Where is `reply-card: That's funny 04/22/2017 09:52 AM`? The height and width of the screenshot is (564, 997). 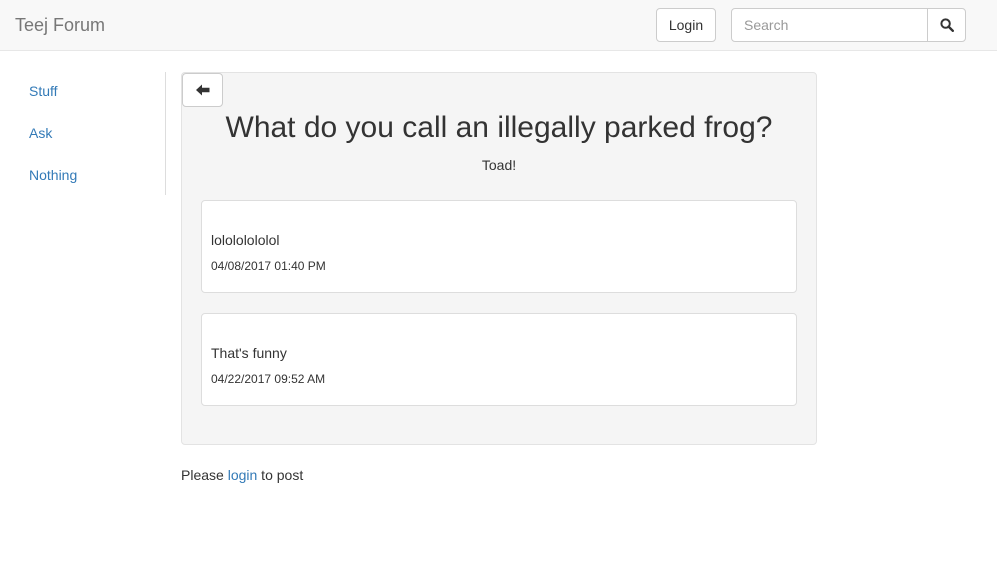
reply-card: That's funny 04/22/2017 09:52 AM is located at coordinates (499, 359).